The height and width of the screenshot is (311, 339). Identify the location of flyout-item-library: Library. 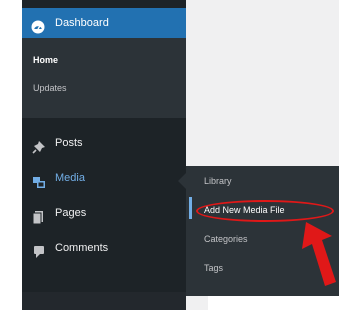
(218, 181).